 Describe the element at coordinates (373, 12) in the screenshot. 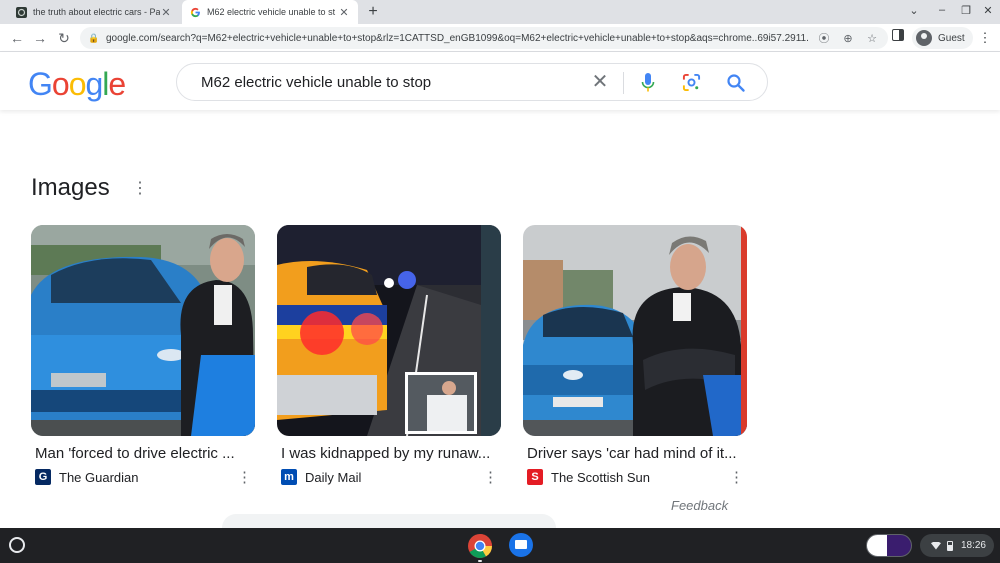

I see `new-tab-icon: +` at that location.